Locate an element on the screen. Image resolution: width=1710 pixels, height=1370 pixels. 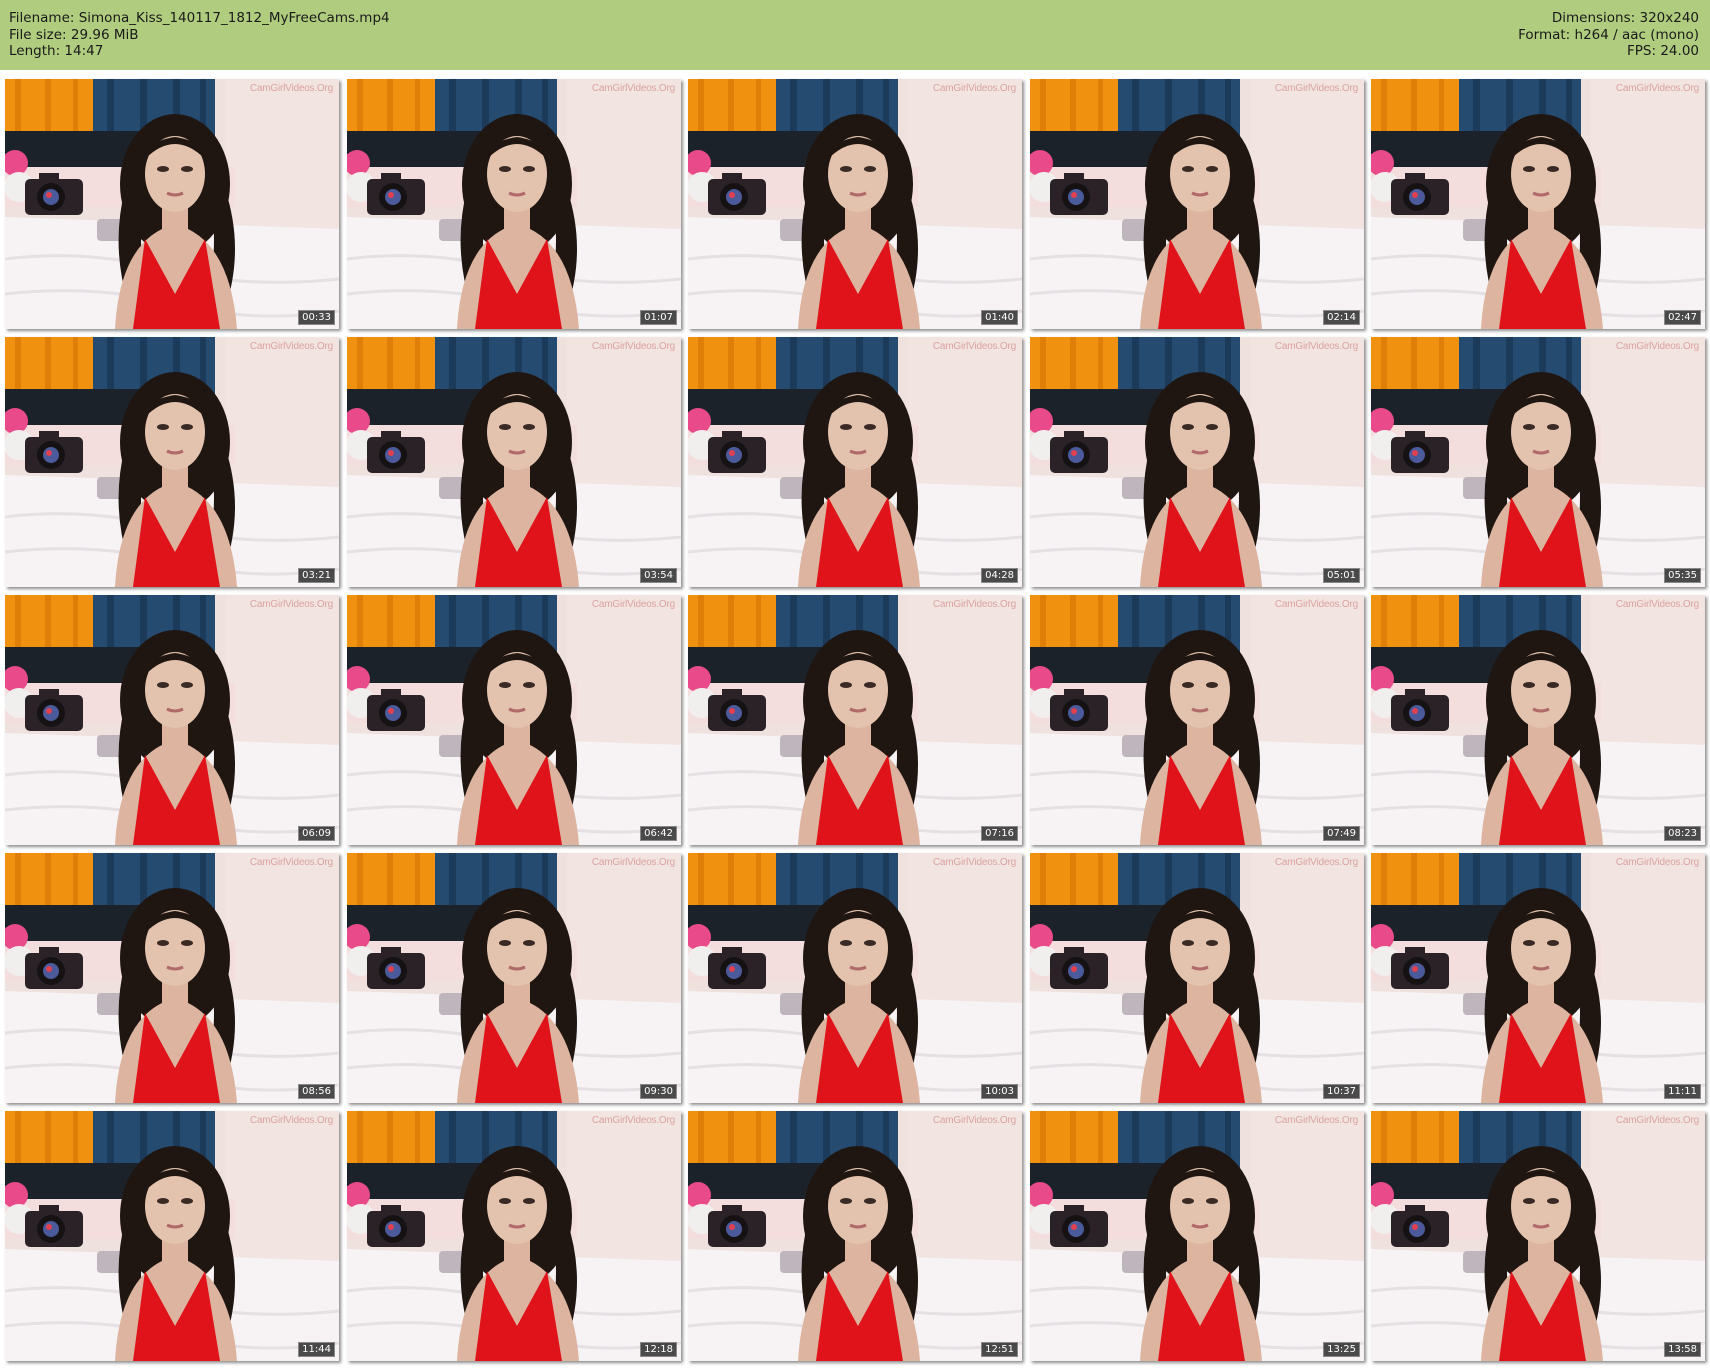
thumbnail-frame: CamGirlVideos.Org 03:54 is located at coordinates (514, 462).